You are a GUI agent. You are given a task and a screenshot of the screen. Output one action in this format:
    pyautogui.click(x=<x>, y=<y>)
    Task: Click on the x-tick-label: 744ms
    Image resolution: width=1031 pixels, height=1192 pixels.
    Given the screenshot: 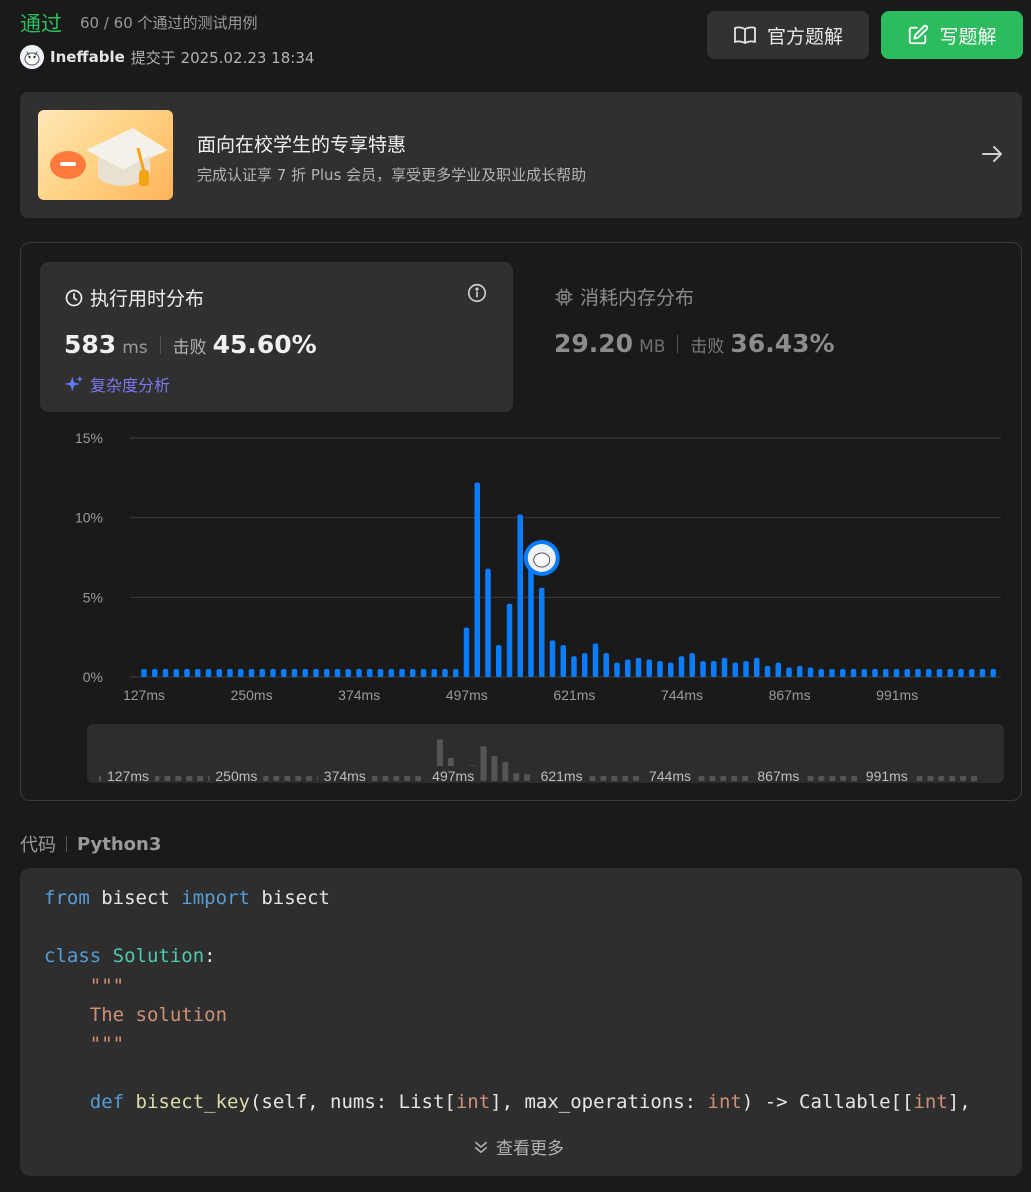 What is the action you would take?
    pyautogui.click(x=682, y=695)
    